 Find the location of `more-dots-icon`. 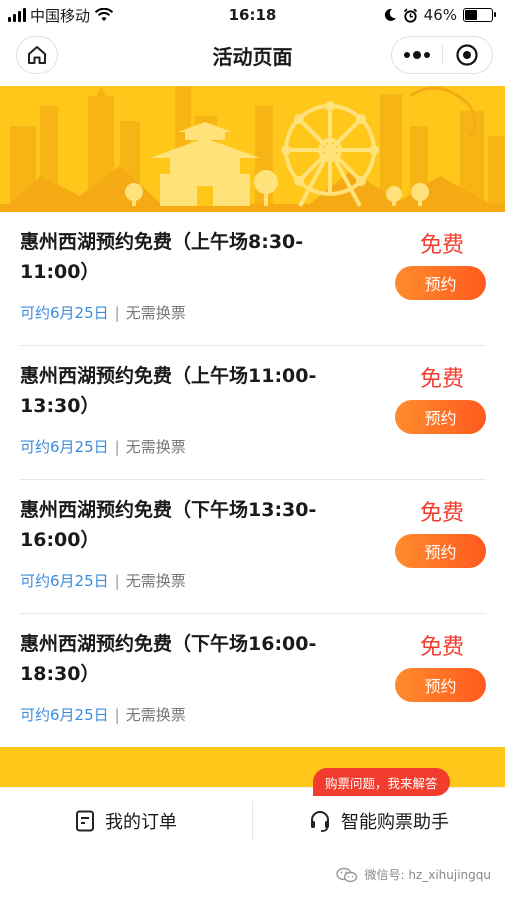

more-dots-icon is located at coordinates (416, 55).